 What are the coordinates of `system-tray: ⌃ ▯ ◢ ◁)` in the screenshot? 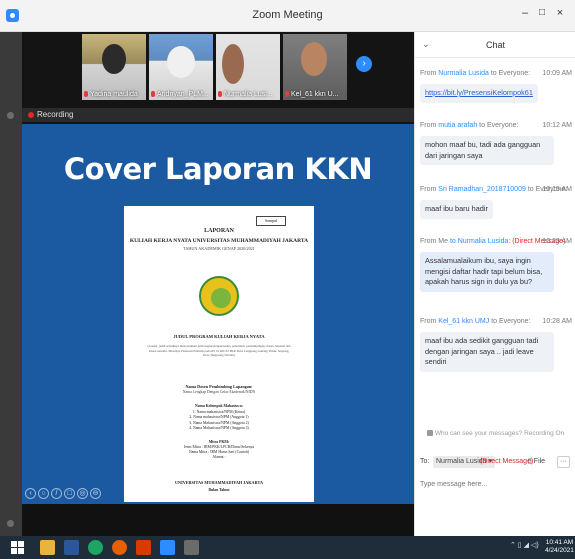 It's located at (524, 545).